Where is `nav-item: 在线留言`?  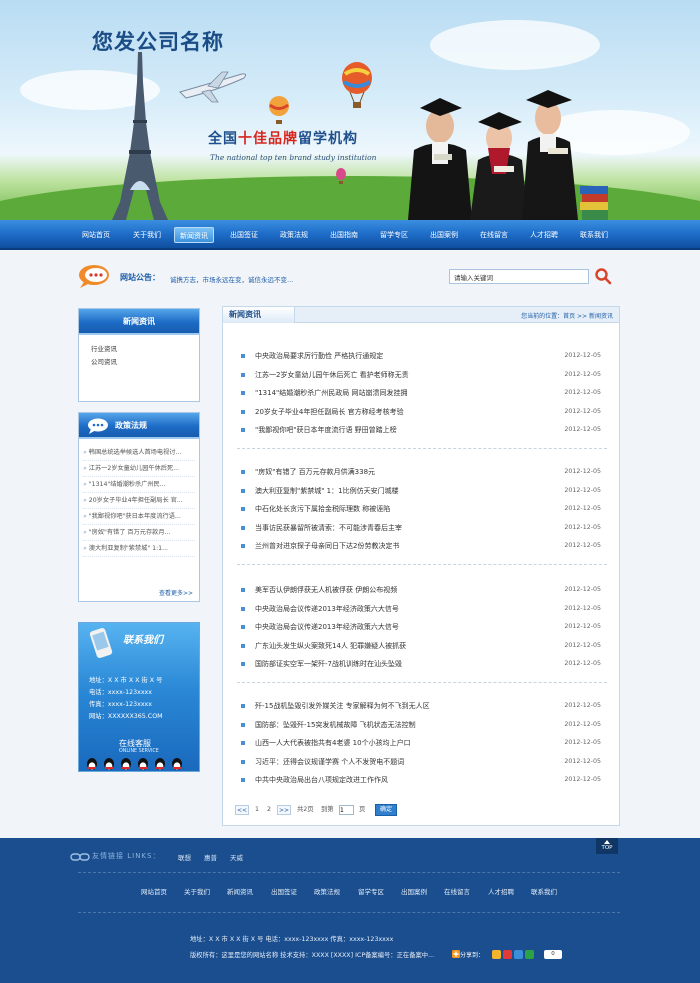
nav-item: 在线留言 is located at coordinates (494, 235).